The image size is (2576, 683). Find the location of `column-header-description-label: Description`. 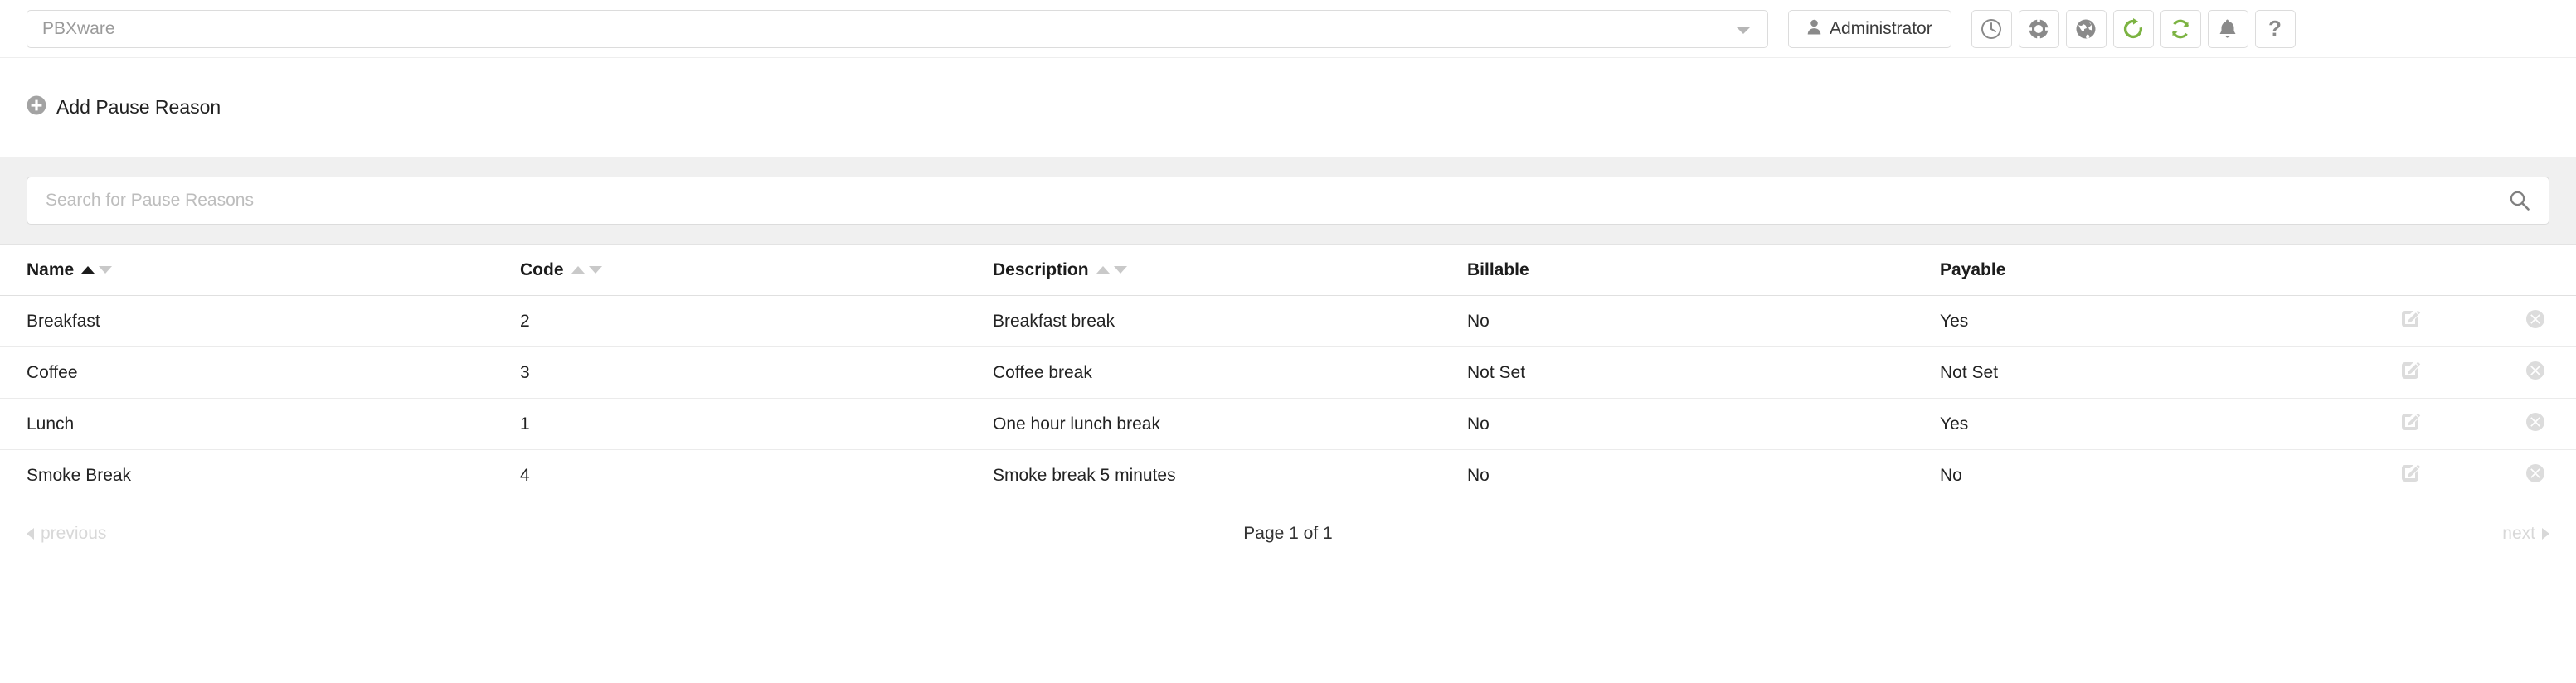

column-header-description-label: Description is located at coordinates (1041, 269).